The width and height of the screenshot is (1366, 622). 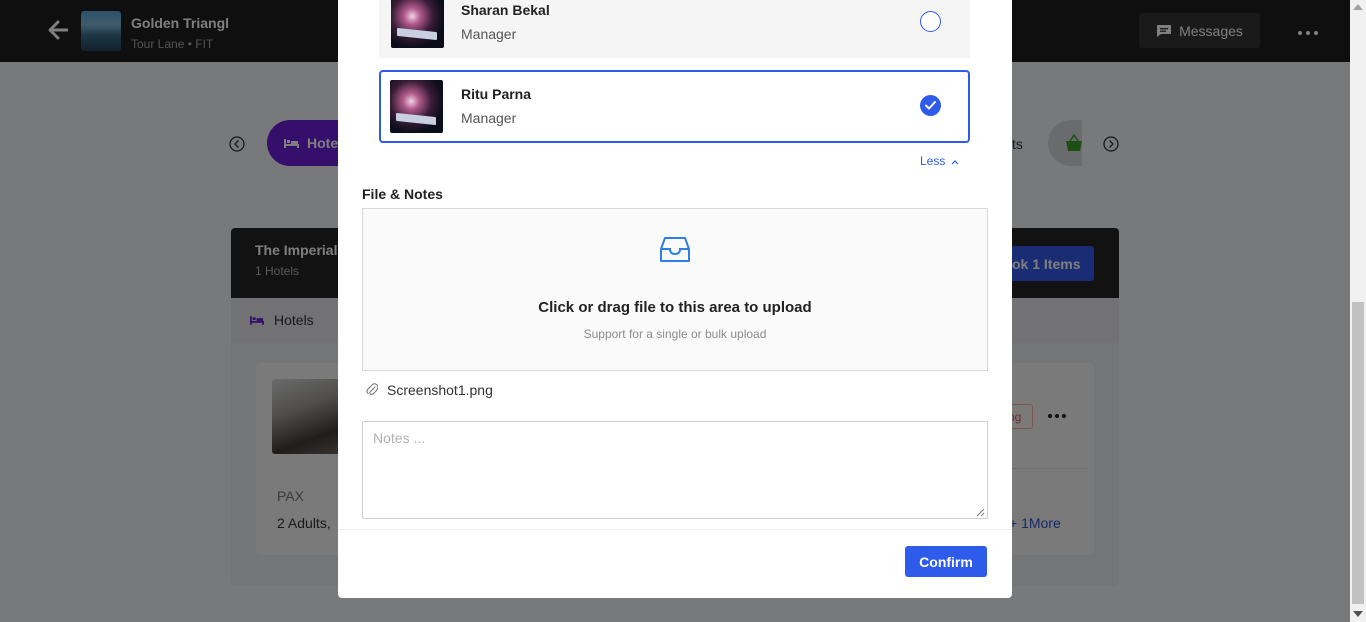 I want to click on chevron-up-icon, so click(x=955, y=162).